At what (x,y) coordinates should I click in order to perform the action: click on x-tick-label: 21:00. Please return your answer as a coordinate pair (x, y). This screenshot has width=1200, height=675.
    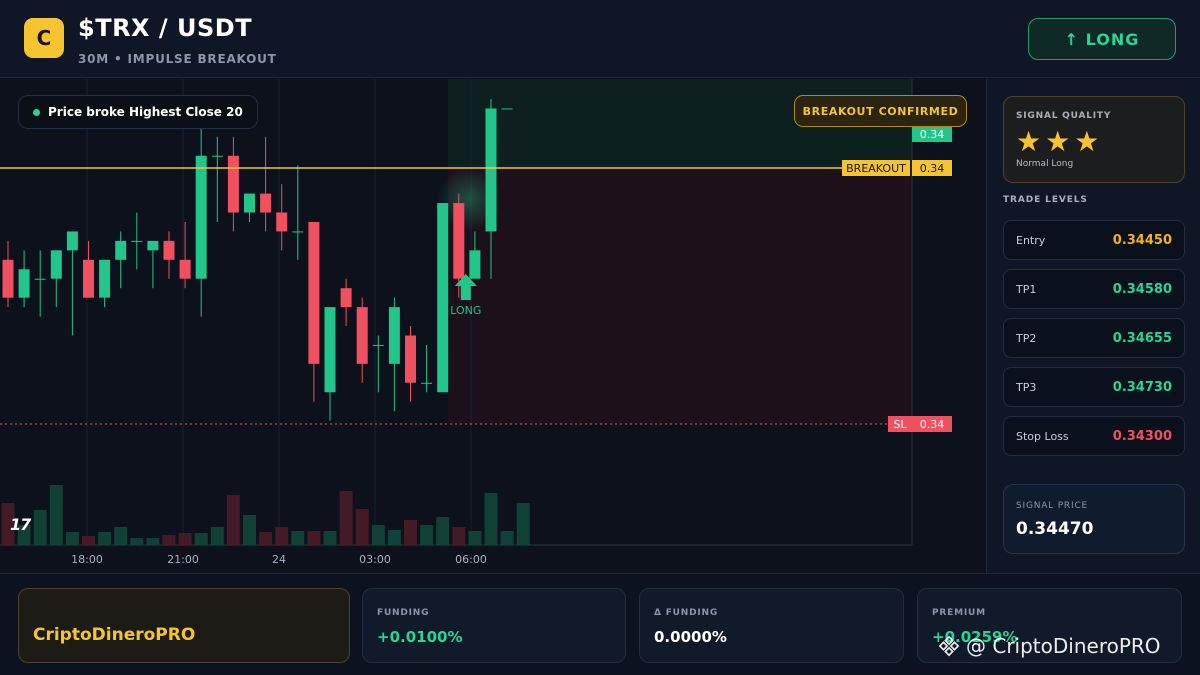
    Looking at the image, I should click on (183, 559).